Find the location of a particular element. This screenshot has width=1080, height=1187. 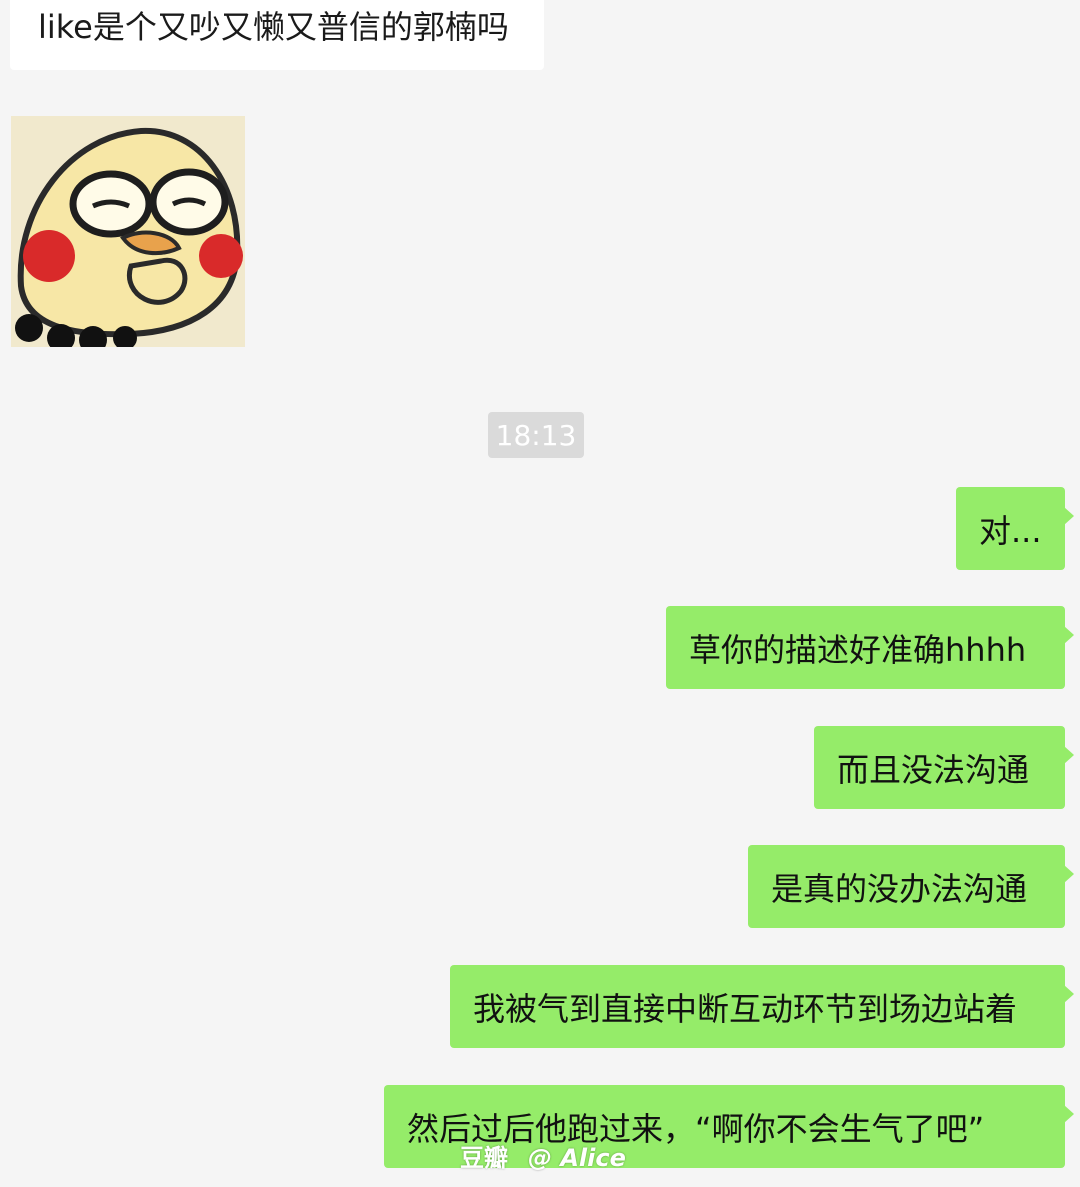

douban-watermark: 豆瓣 @ Alice is located at coordinates (543, 1155).